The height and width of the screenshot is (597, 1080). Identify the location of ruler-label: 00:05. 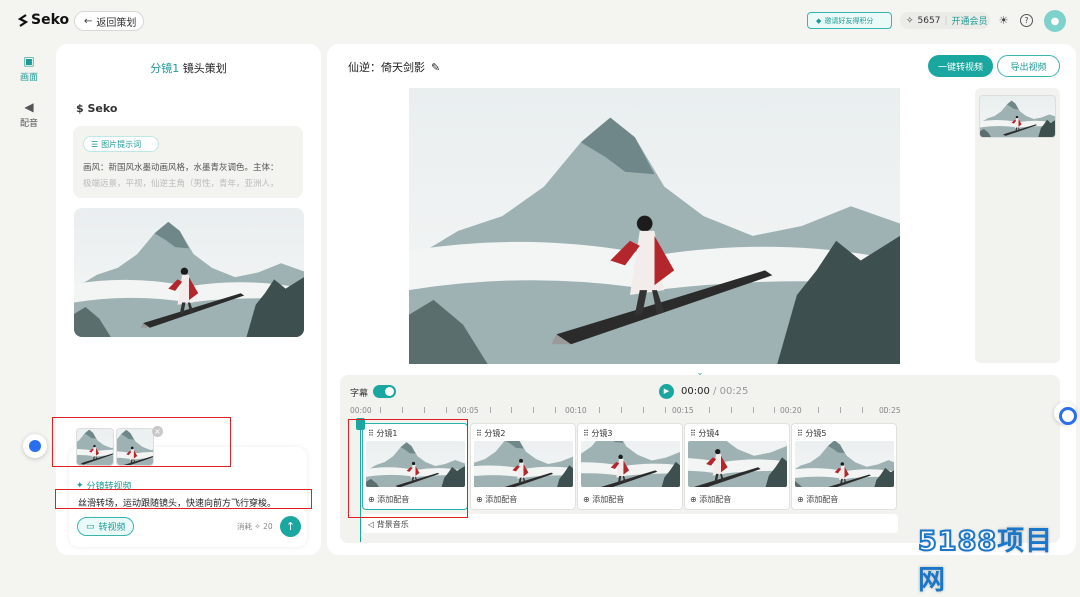
(468, 410).